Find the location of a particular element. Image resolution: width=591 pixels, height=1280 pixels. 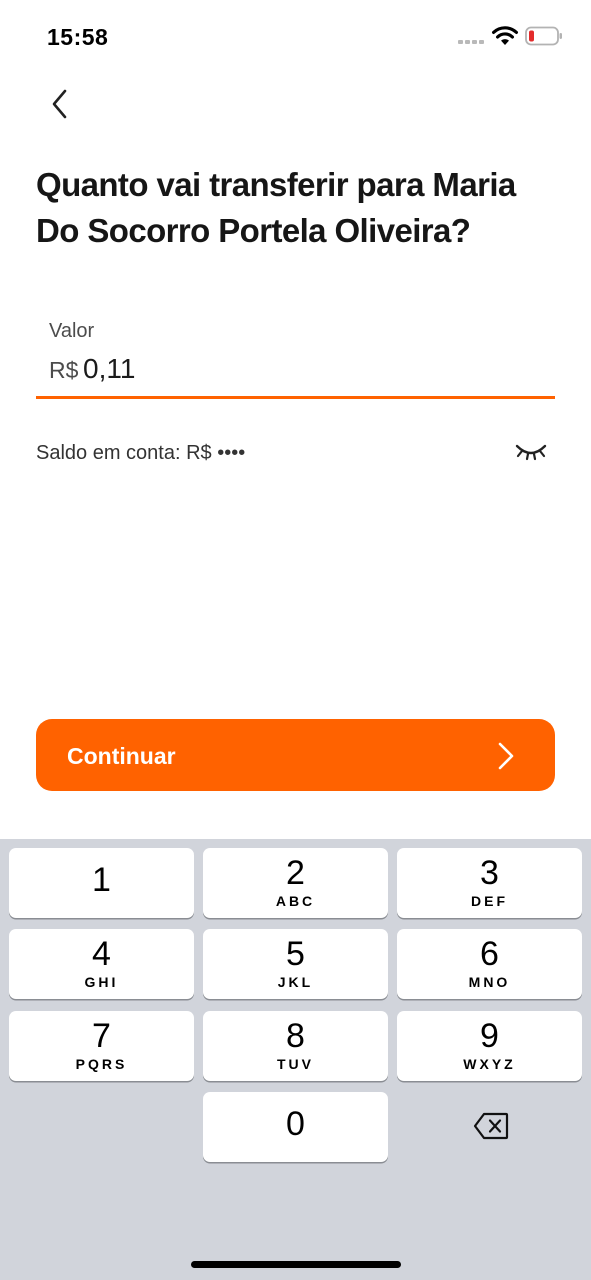

key-letters: WXYZ is located at coordinates (489, 1064).